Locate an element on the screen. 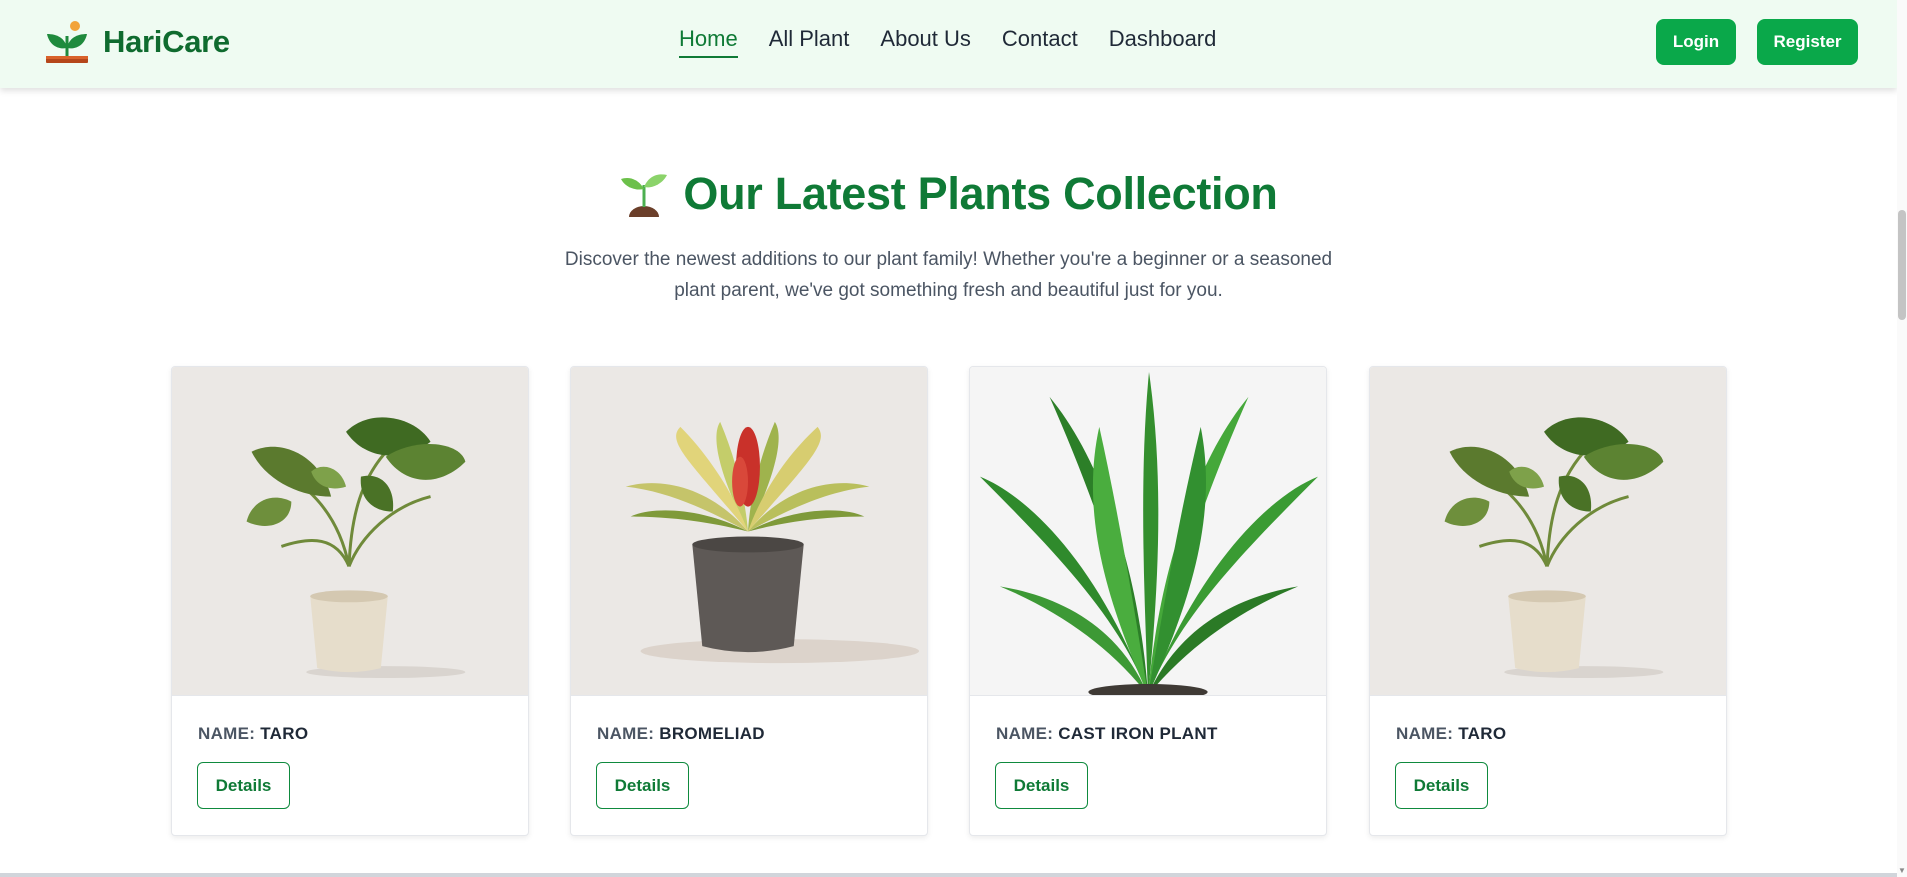 The image size is (1907, 877). plant-card: NAME: BROMELIAD Details is located at coordinates (749, 601).